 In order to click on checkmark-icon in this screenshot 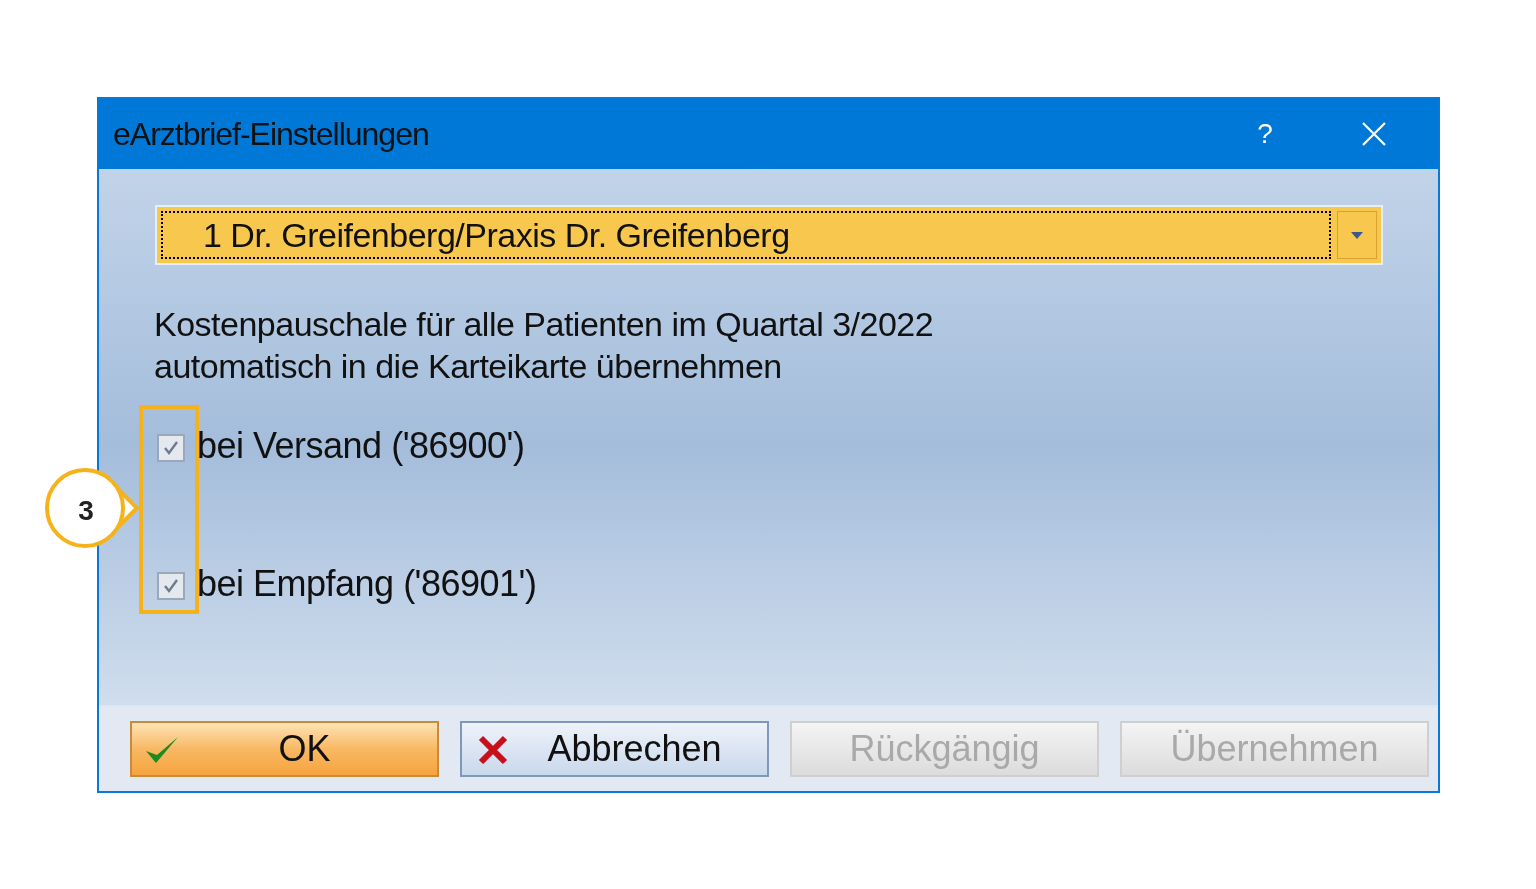, I will do `click(162, 750)`.